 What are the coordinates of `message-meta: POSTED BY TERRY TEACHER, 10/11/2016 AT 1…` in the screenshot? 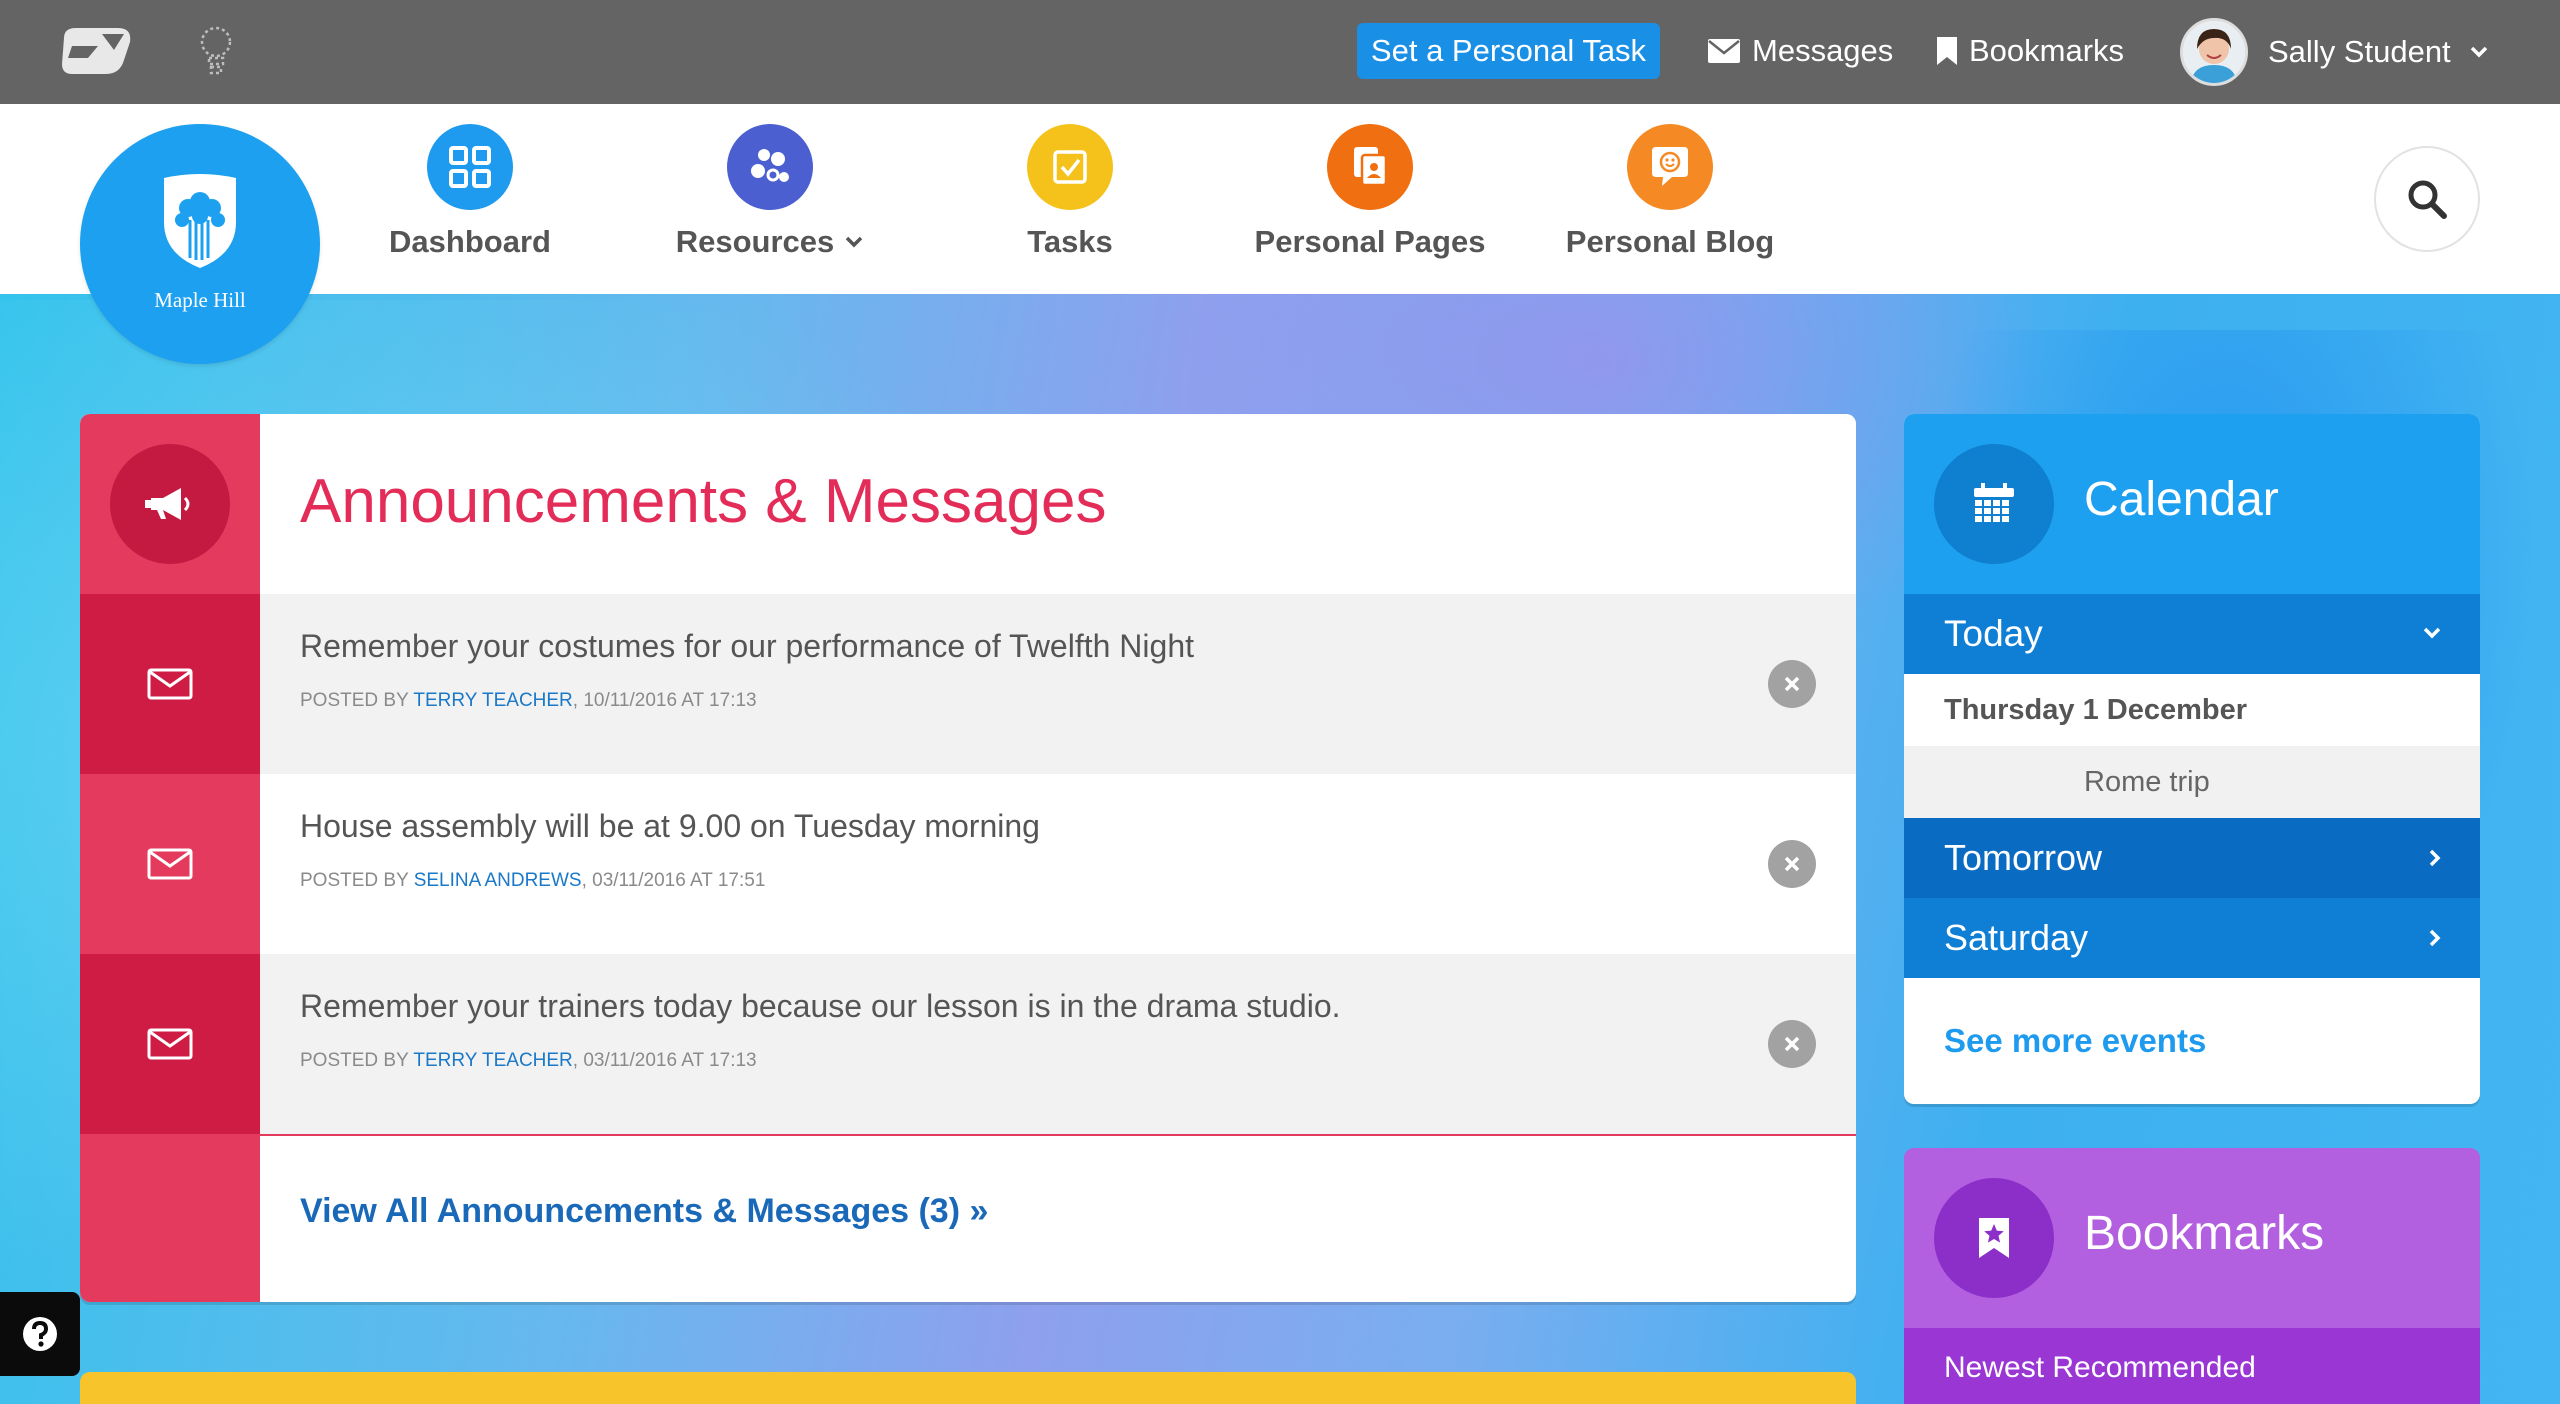 It's located at (528, 700).